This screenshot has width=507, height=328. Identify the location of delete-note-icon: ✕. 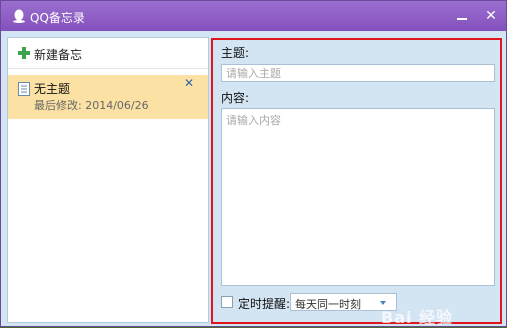
(189, 83).